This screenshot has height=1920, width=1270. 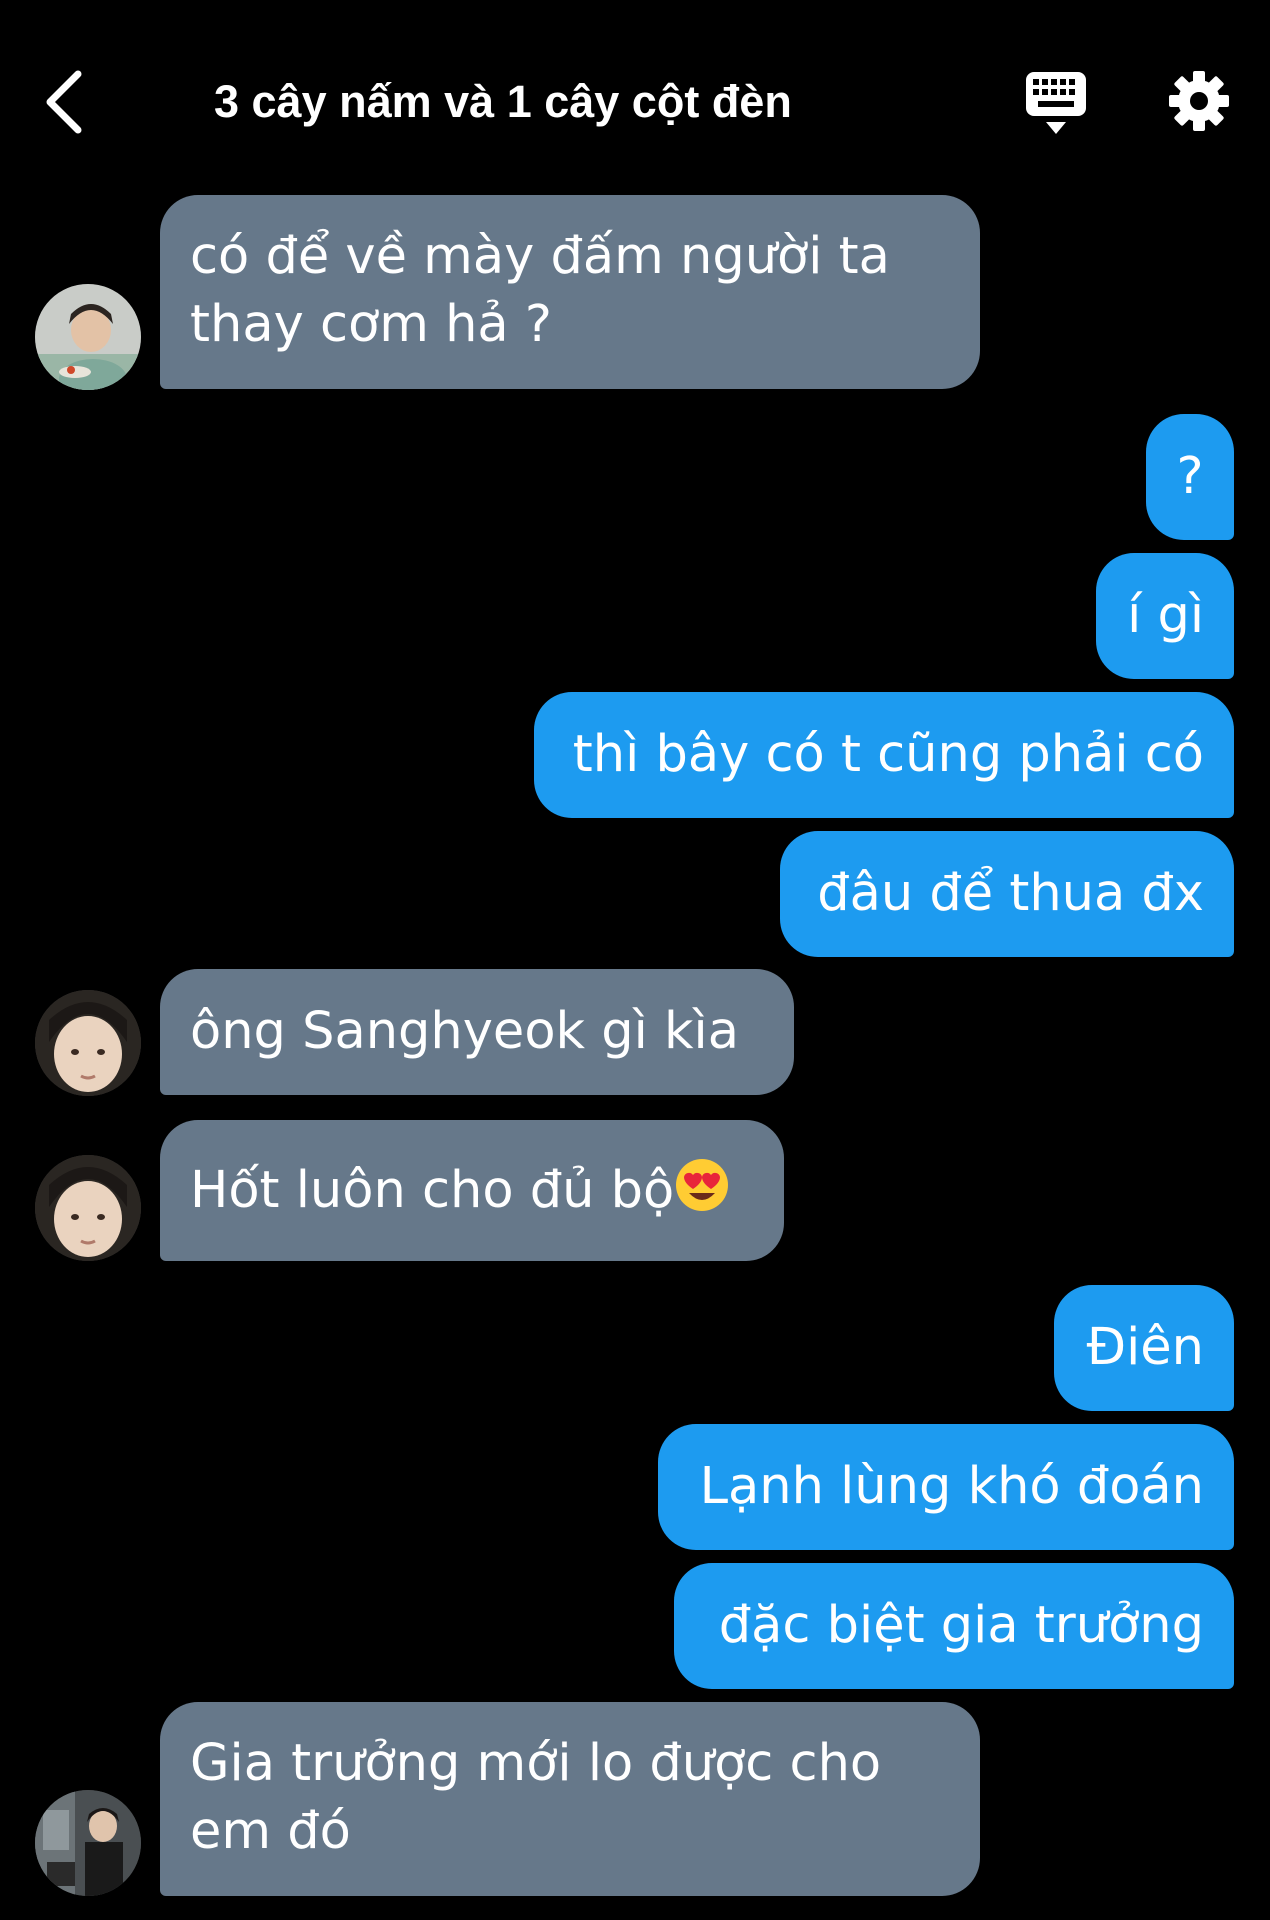 What do you see at coordinates (477, 1032) in the screenshot?
I see `message-bubble-incoming: ông Sanghyeok gì kìa` at bounding box center [477, 1032].